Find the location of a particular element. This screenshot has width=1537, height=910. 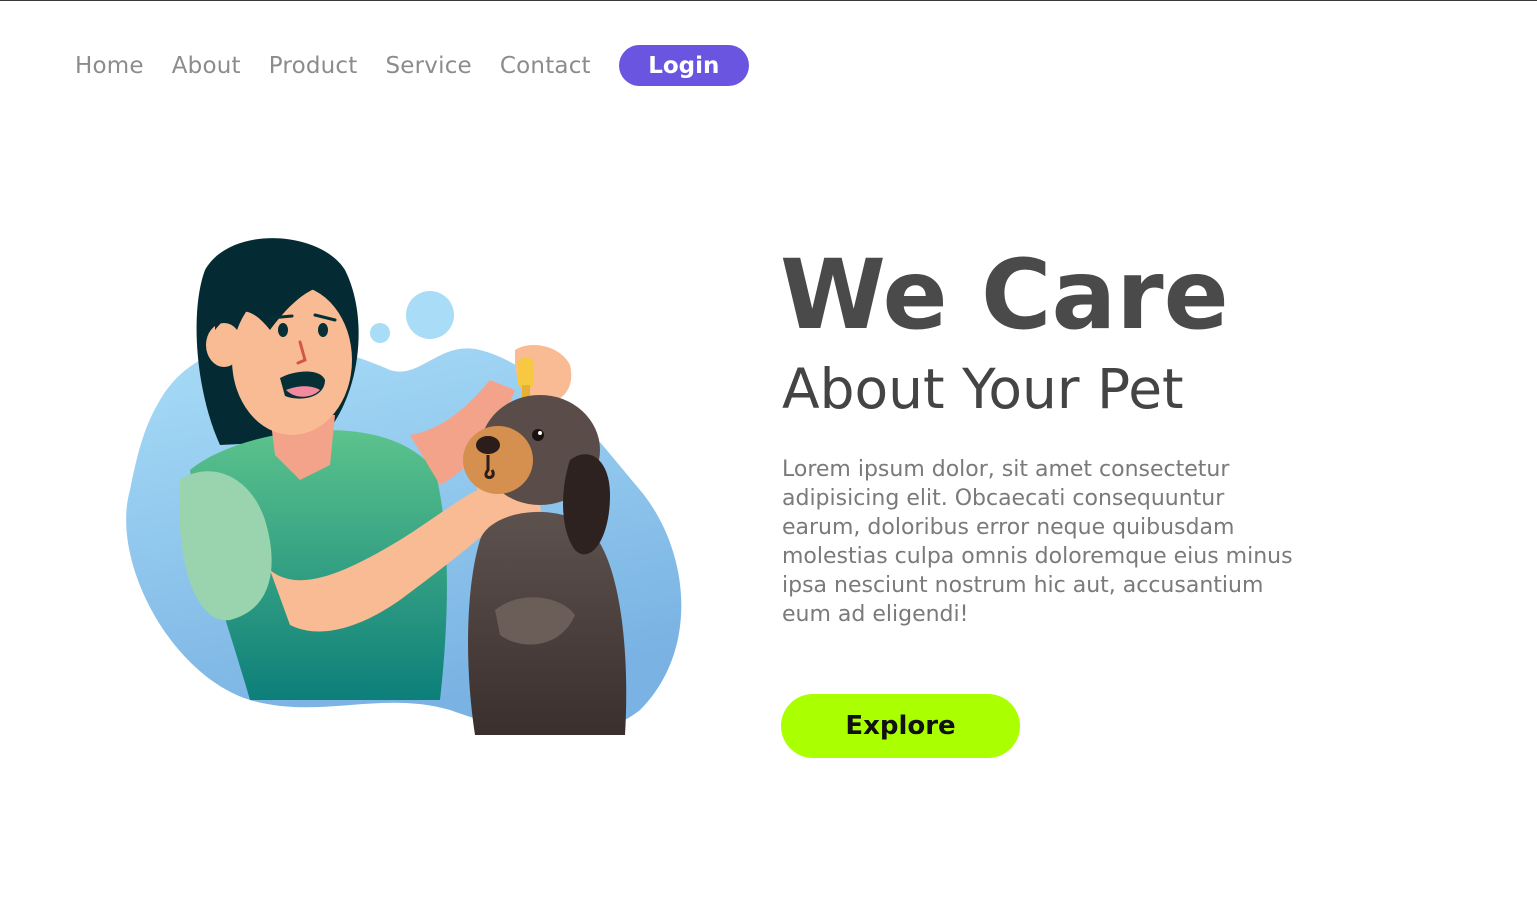

bubble-large is located at coordinates (430, 315).